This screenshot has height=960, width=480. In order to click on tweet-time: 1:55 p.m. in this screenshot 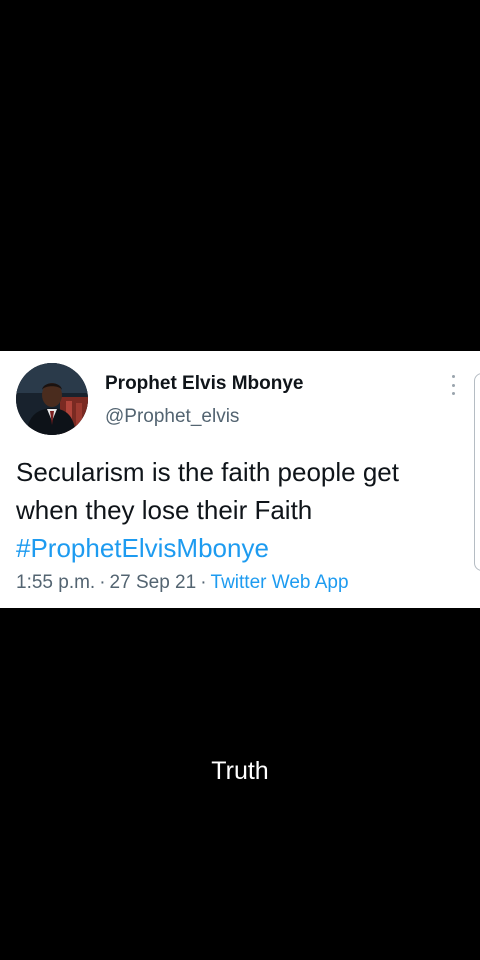, I will do `click(55, 582)`.